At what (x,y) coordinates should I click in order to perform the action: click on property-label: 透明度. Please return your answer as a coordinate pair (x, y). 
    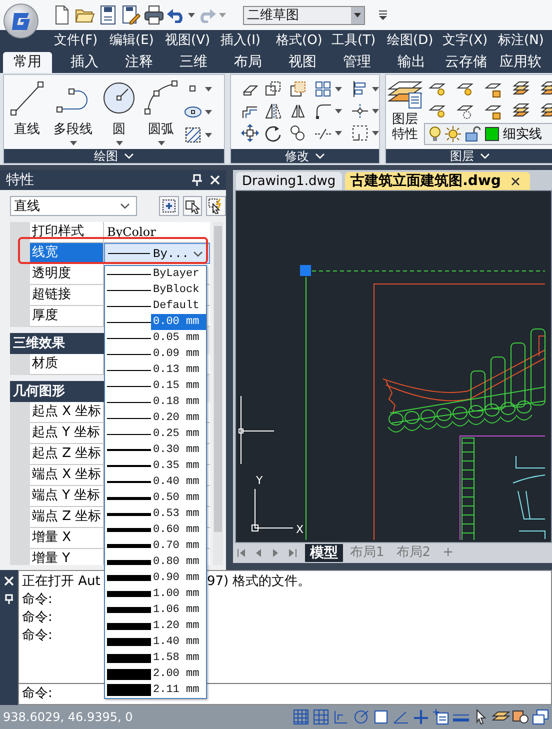
    Looking at the image, I should click on (67, 274).